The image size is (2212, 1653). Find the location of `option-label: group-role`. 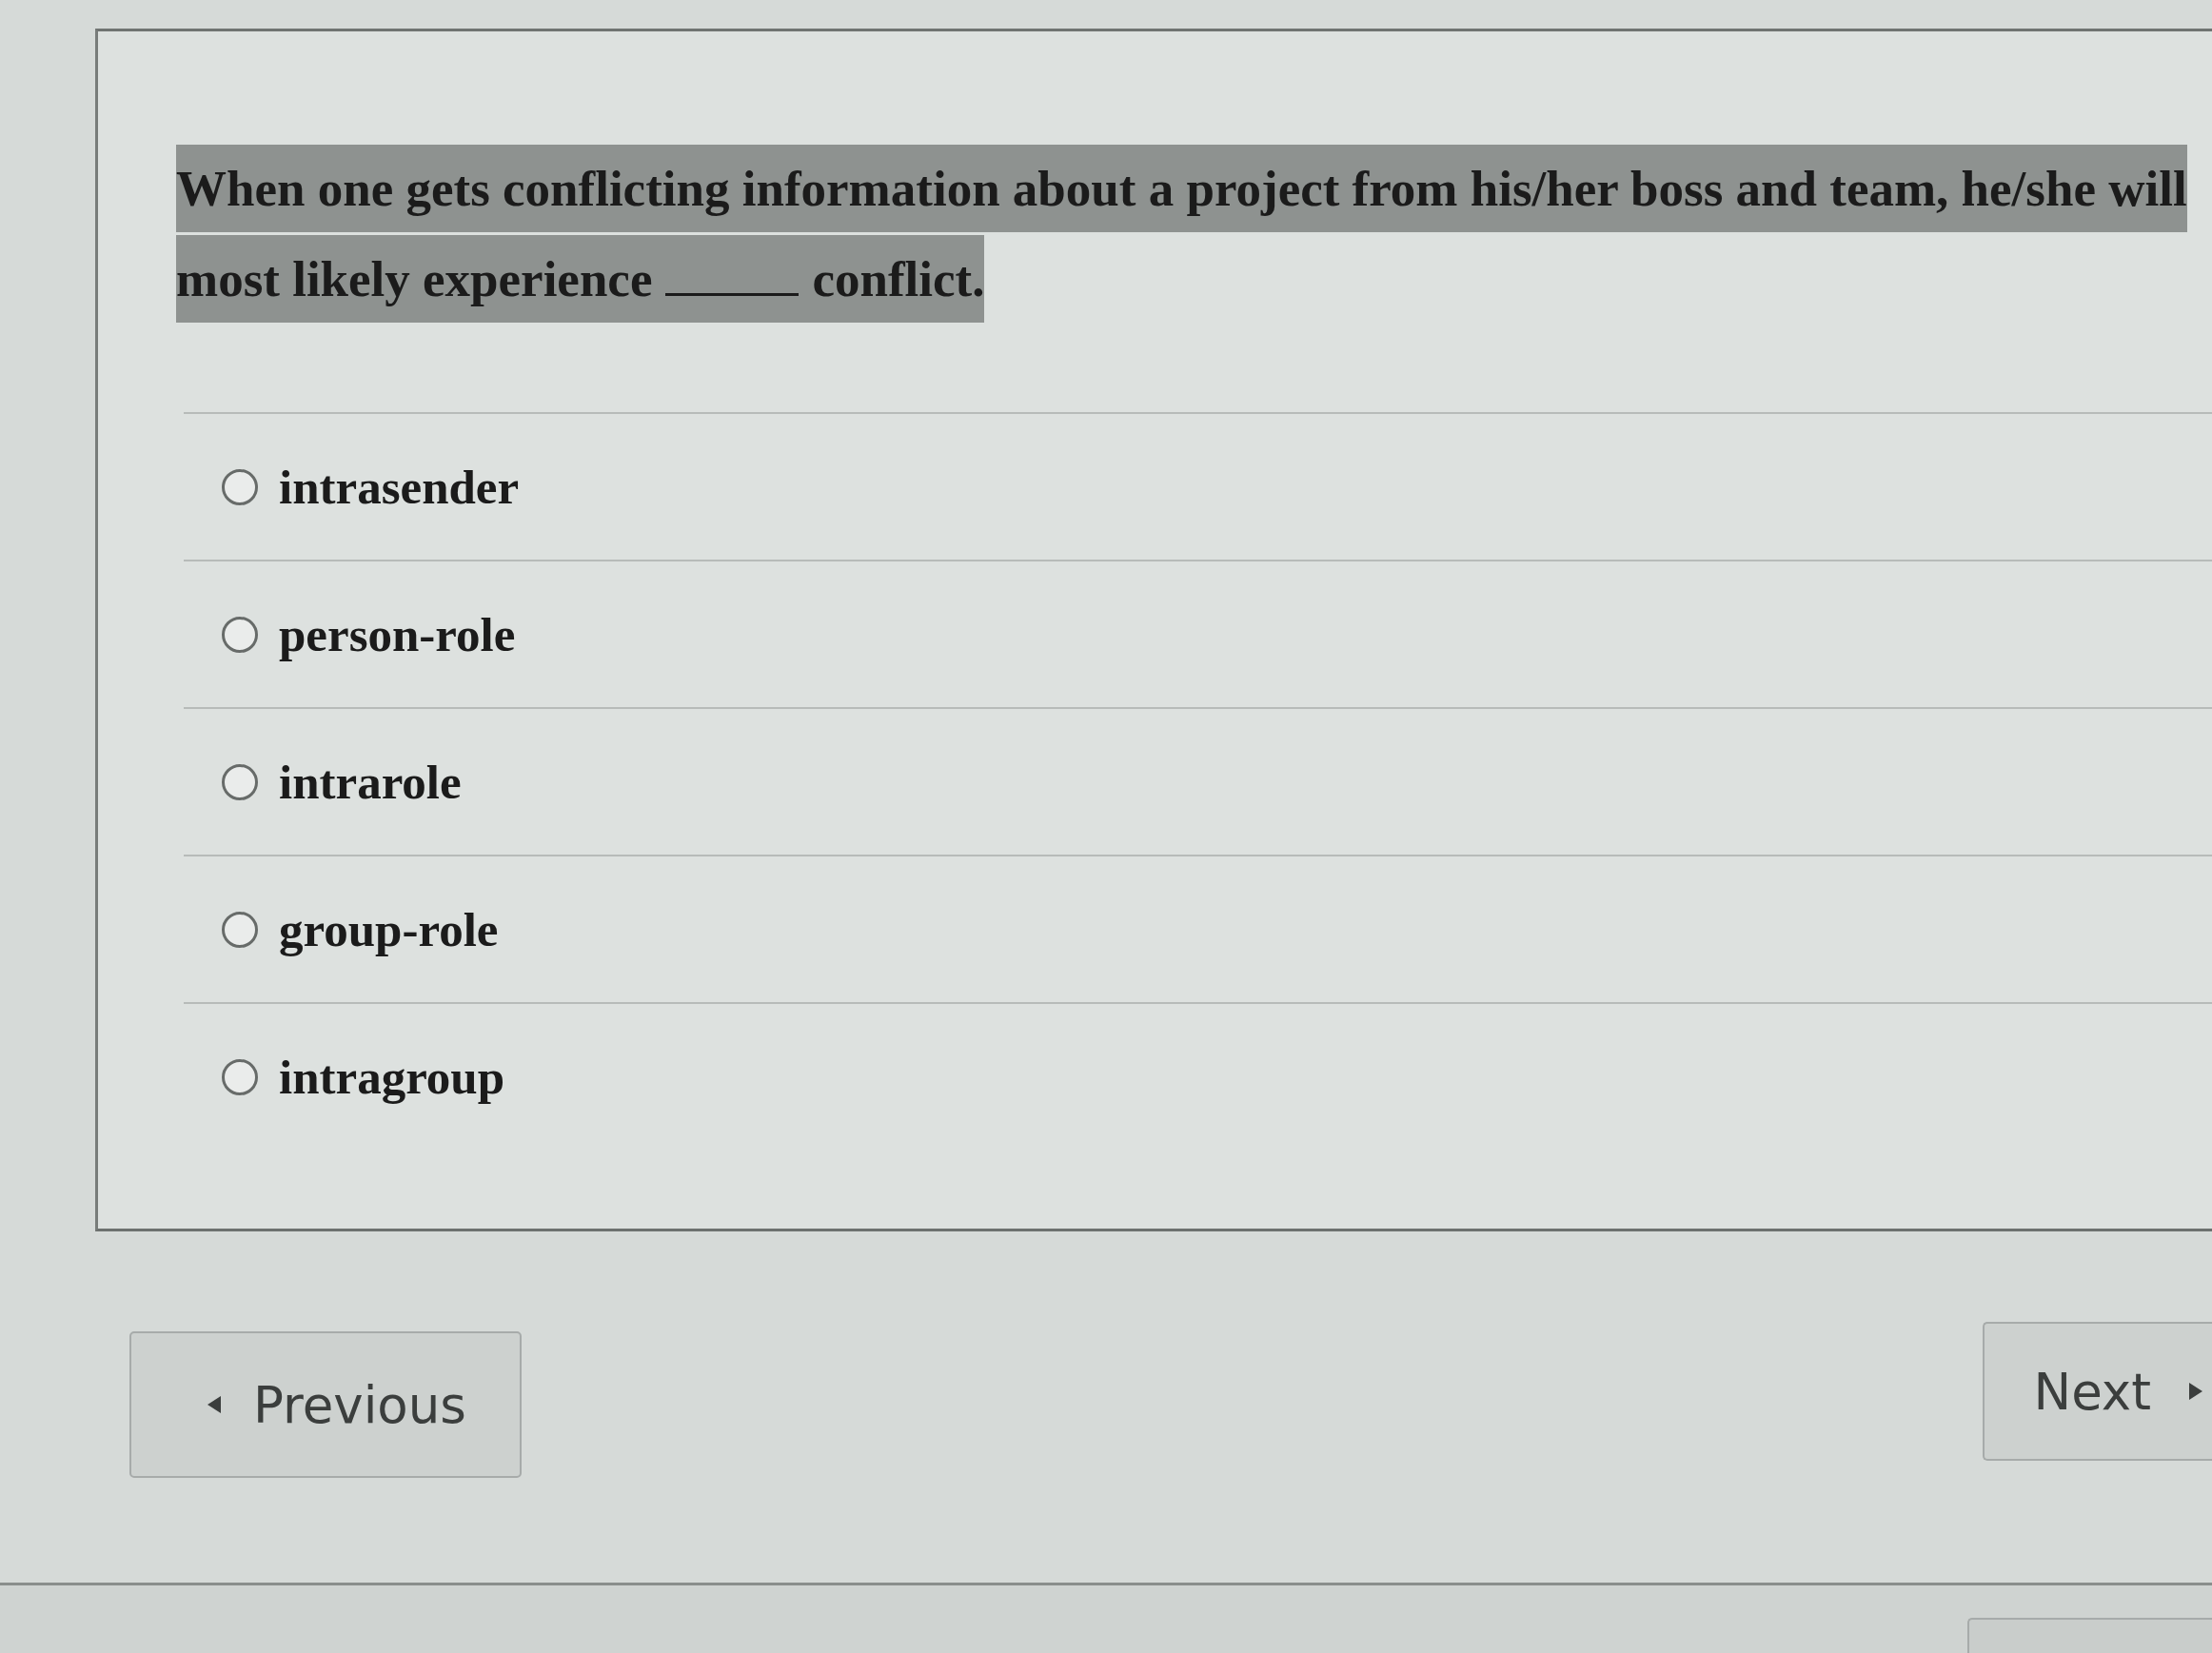

option-label: group-role is located at coordinates (389, 929).